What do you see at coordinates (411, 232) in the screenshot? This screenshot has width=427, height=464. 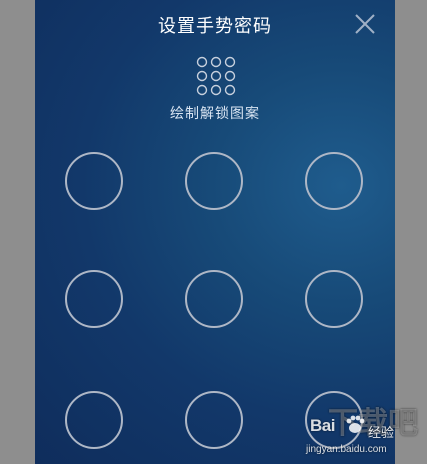 I see `right-backdrop` at bounding box center [411, 232].